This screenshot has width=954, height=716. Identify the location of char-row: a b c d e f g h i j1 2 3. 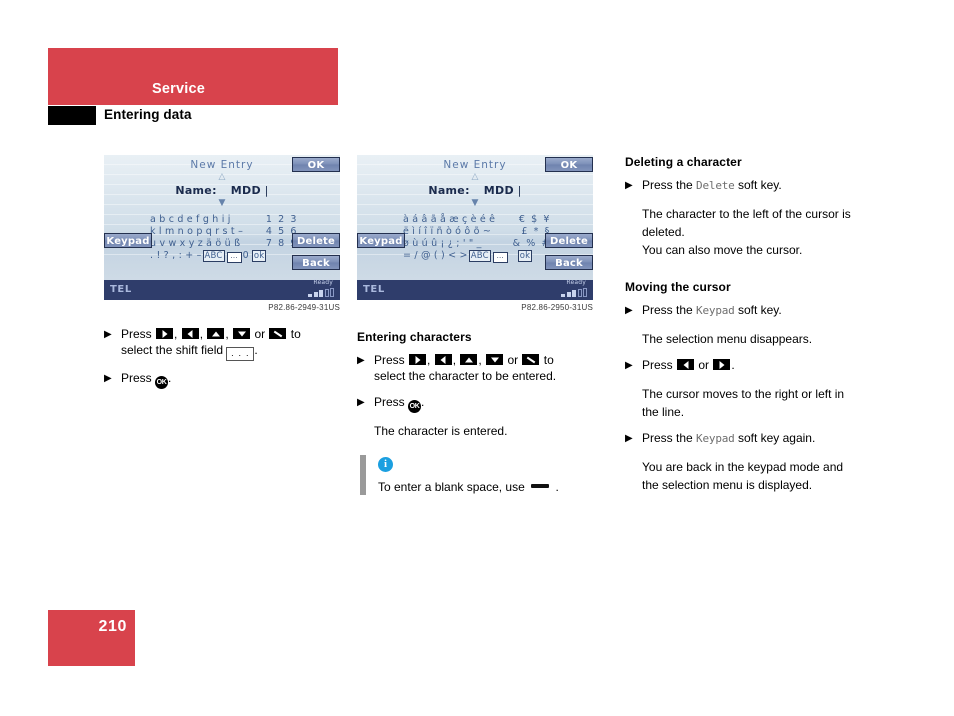
(224, 220).